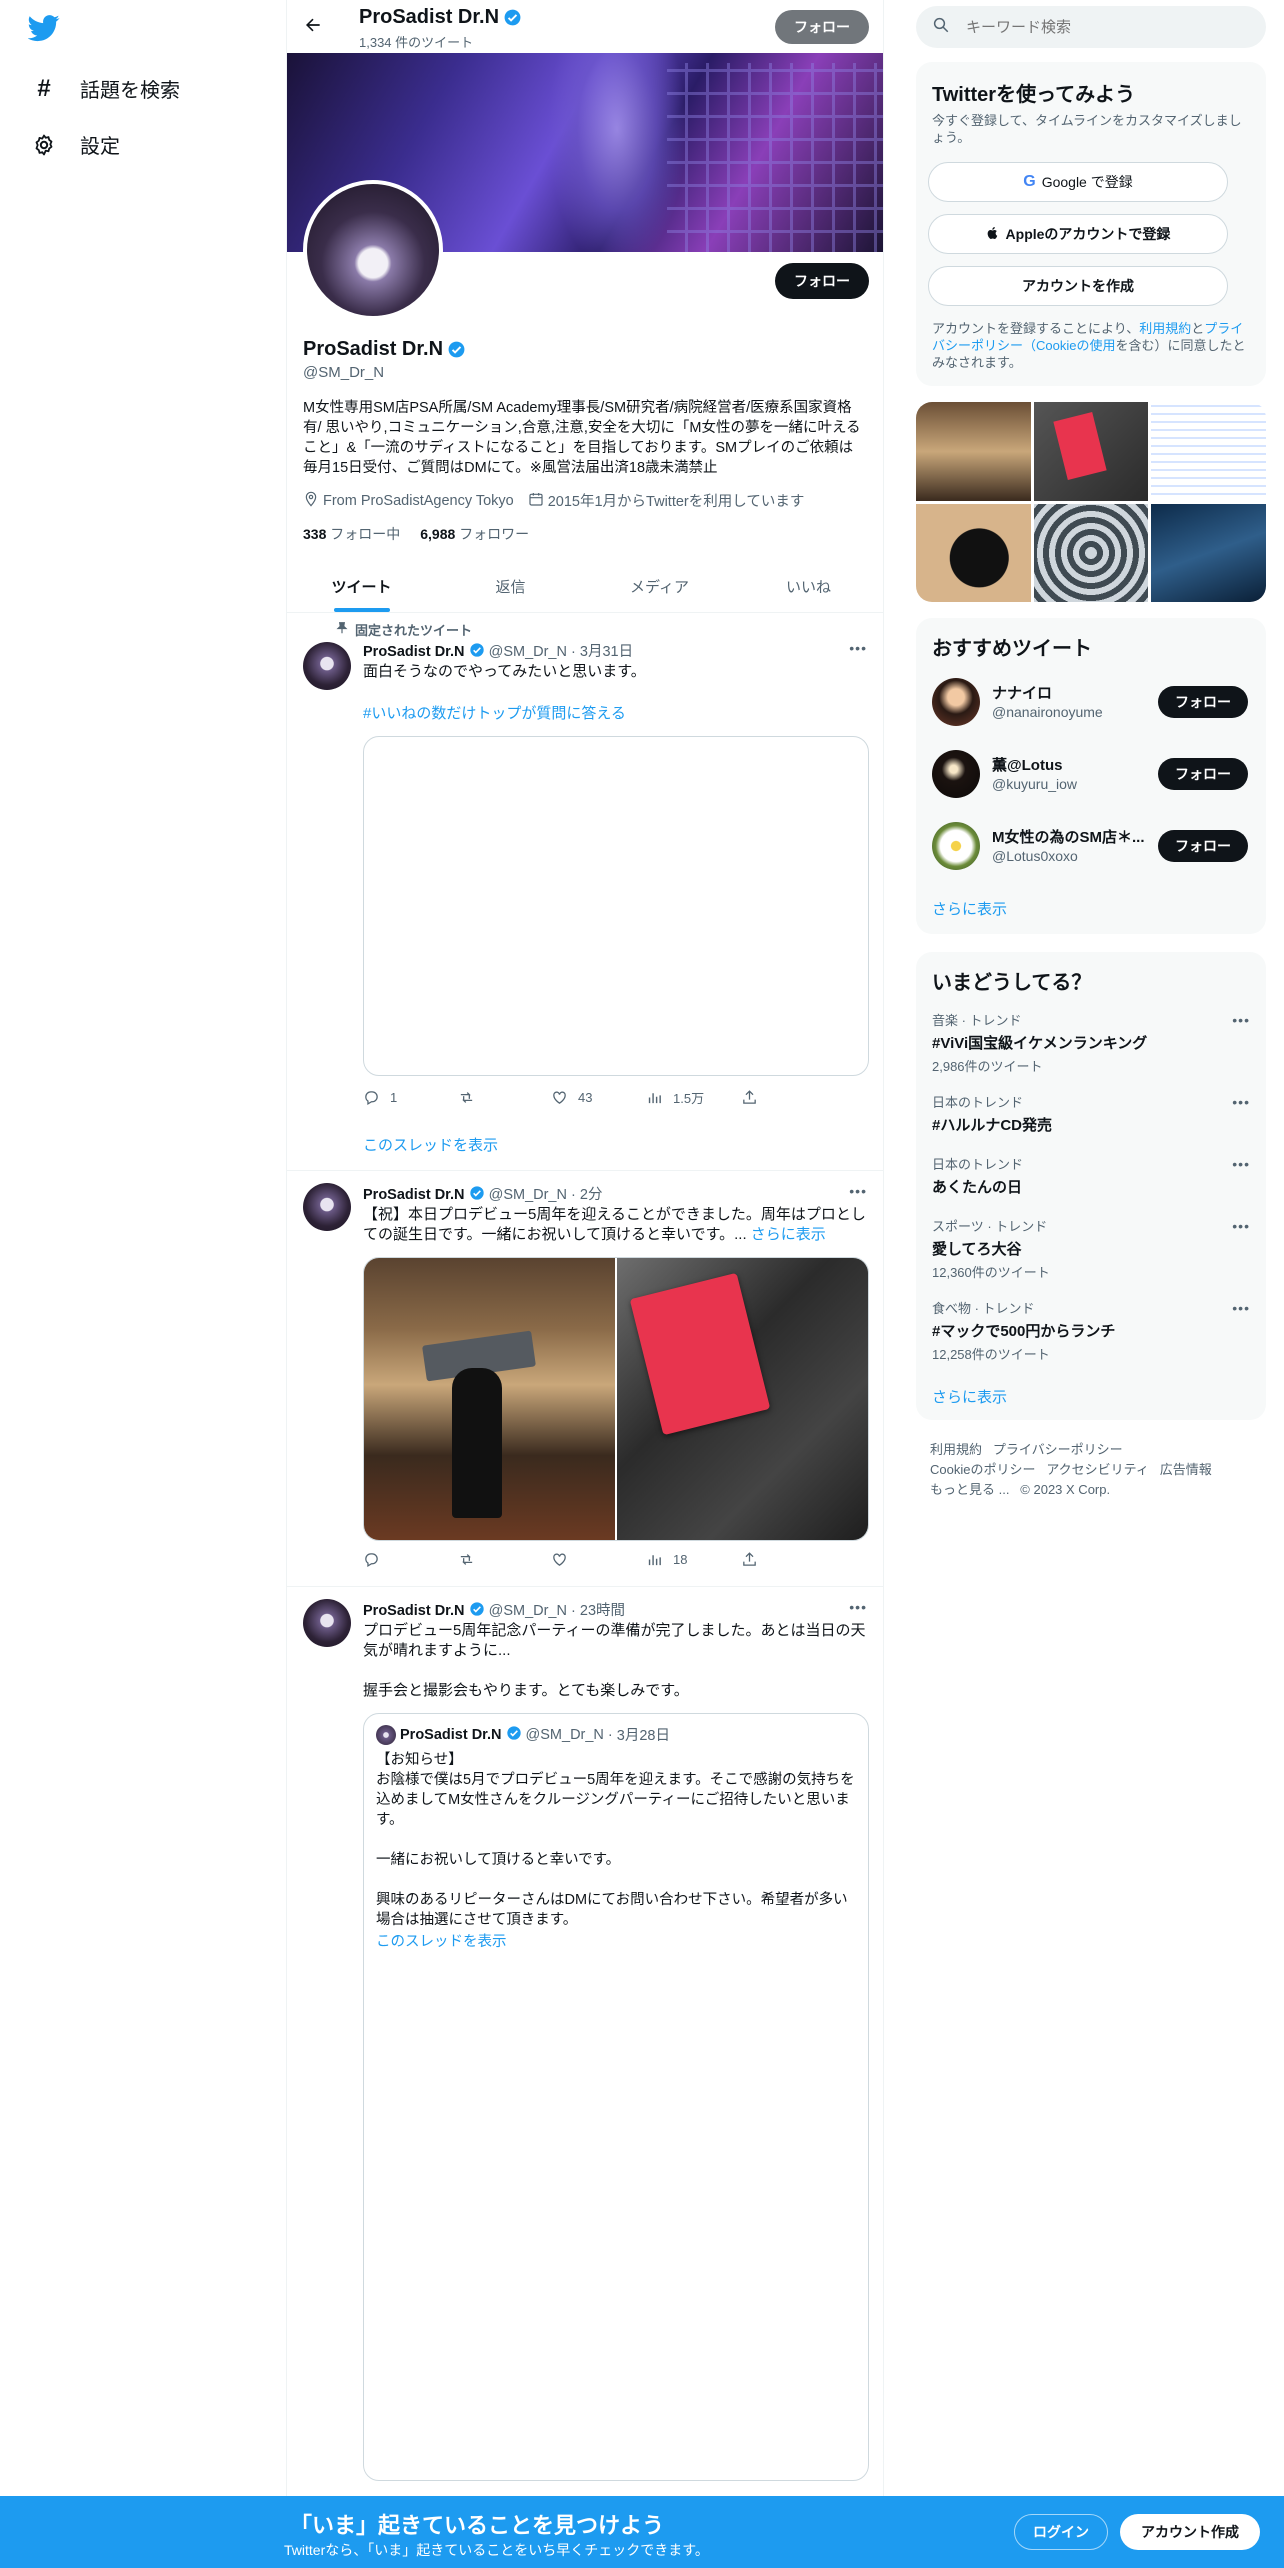 Image resolution: width=1284 pixels, height=2568 pixels. I want to click on footer-accessibility-link: アクセシビリティ, so click(1097, 1469).